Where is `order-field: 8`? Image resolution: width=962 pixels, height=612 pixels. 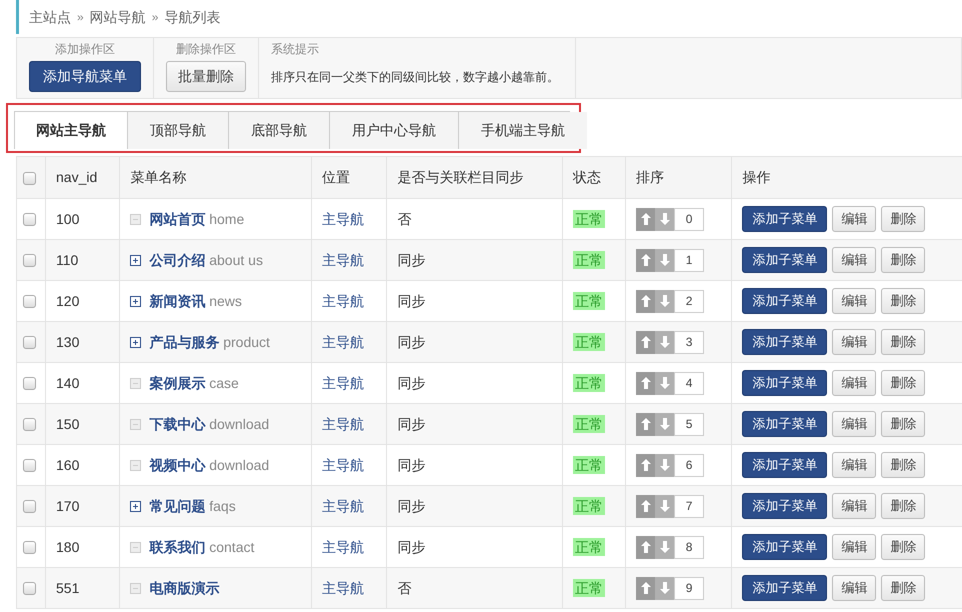
order-field: 8 is located at coordinates (689, 547).